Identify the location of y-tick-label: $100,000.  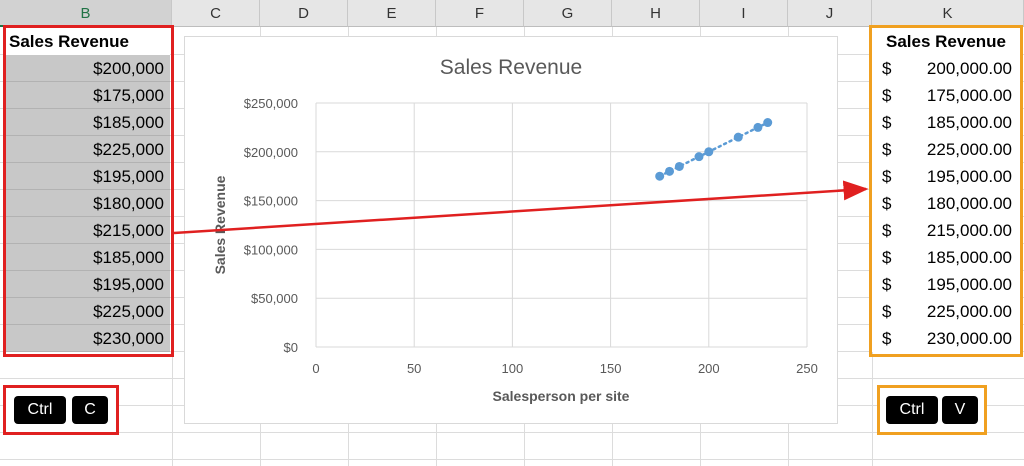
(271, 249).